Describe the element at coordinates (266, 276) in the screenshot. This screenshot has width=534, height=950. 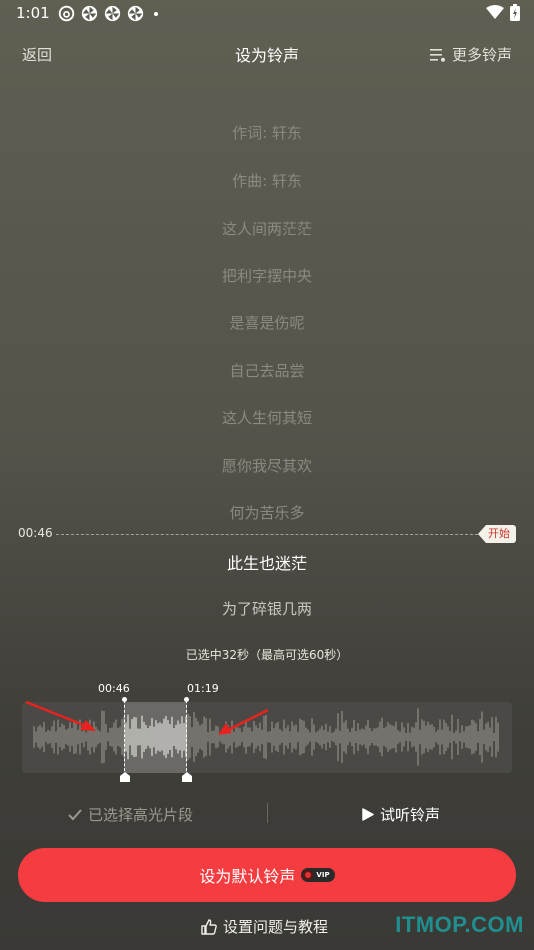
I see `lyric-line: 把利字摆中央` at that location.